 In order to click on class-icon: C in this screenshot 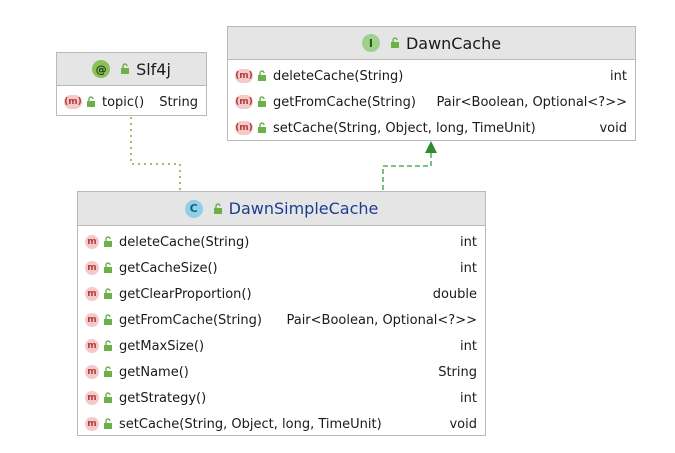, I will do `click(193, 208)`.